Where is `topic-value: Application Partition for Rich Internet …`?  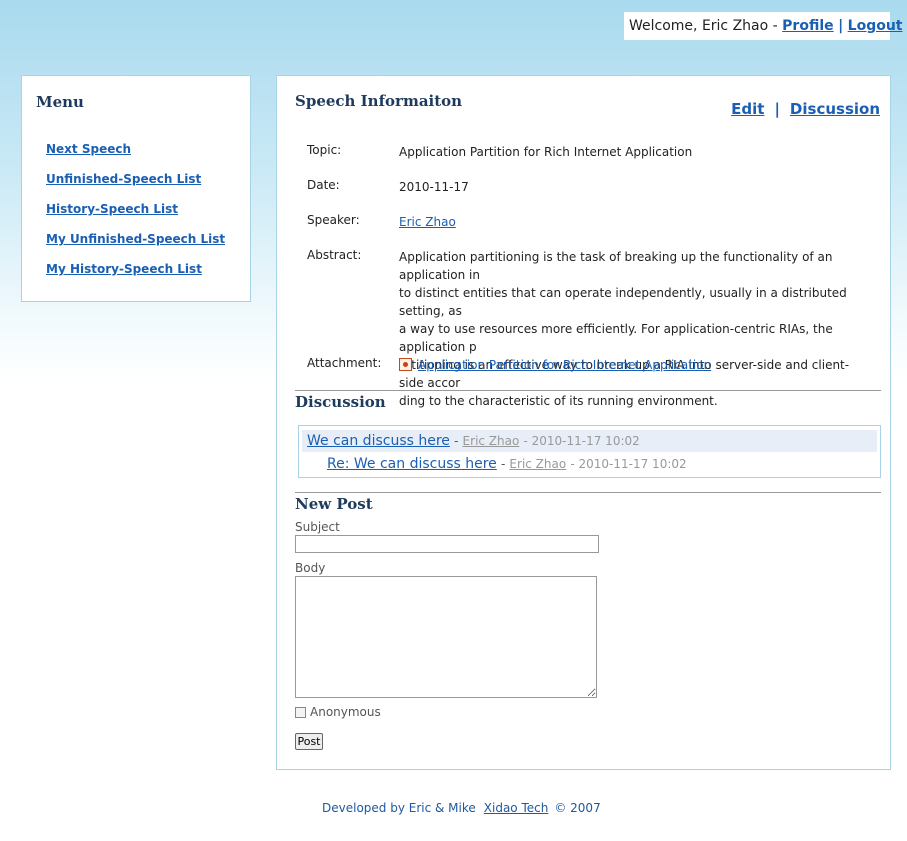
topic-value: Application Partition for Rich Internet … is located at coordinates (546, 152).